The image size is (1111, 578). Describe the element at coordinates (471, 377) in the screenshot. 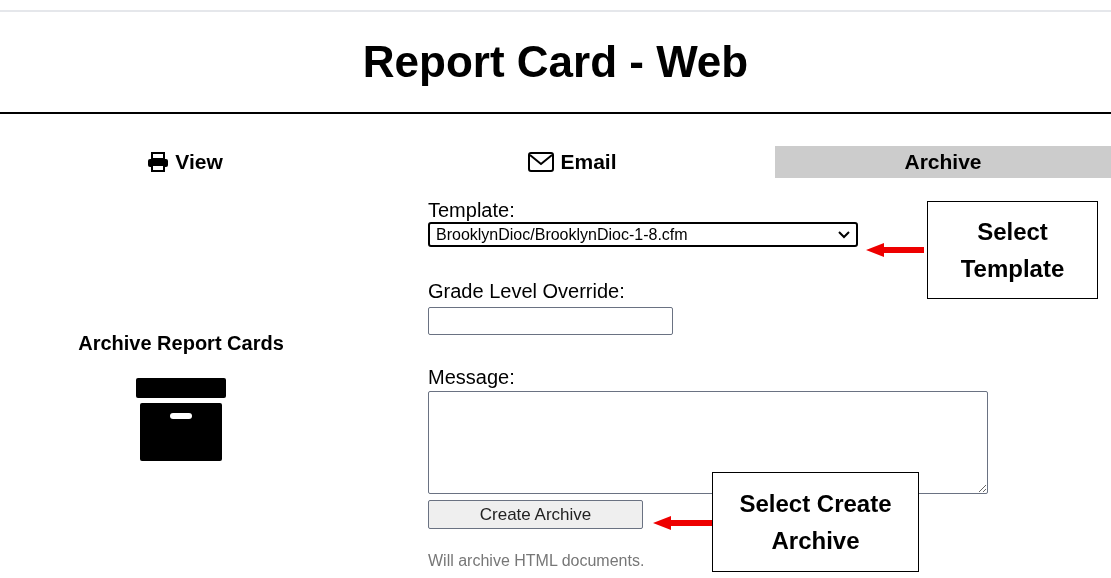

I see `field-label: Message:` at that location.